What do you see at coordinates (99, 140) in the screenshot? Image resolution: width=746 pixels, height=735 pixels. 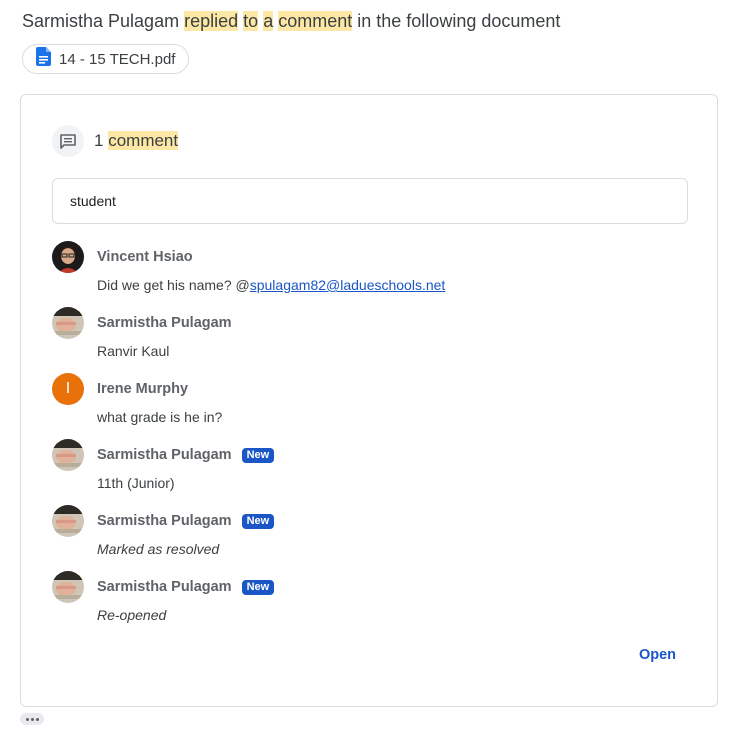 I see `comment-count-number: 1` at bounding box center [99, 140].